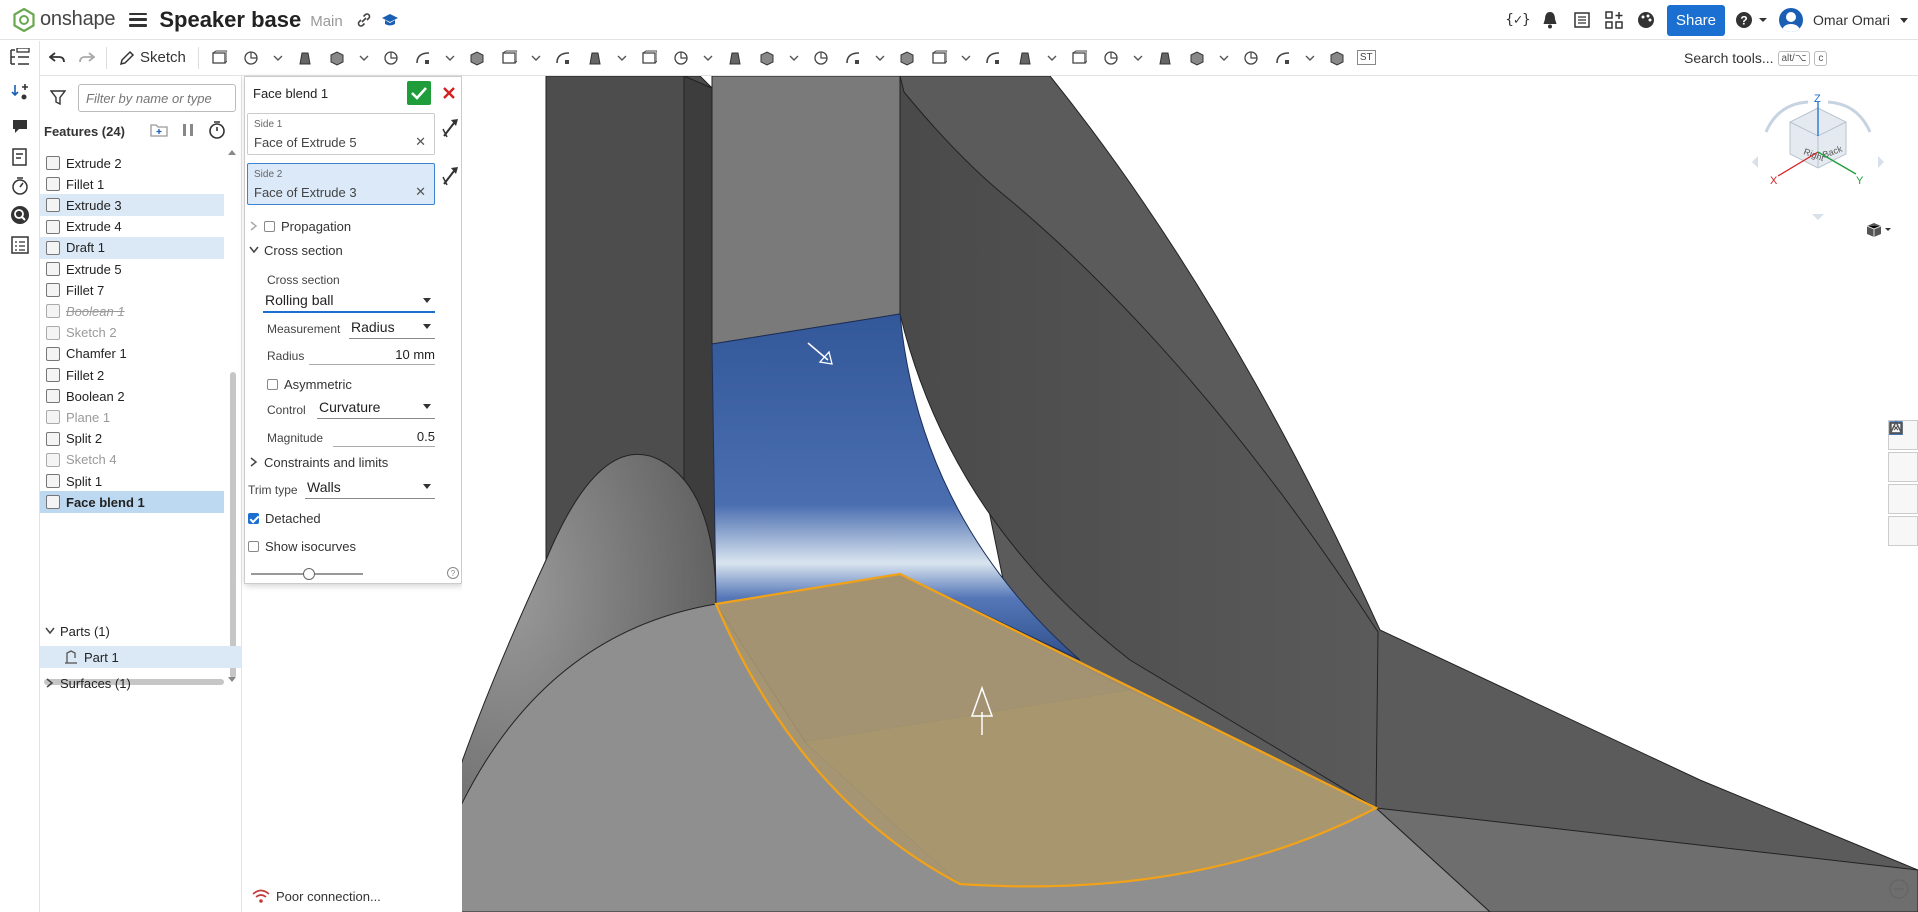 The height and width of the screenshot is (912, 1918). What do you see at coordinates (1881, 162) in the screenshot?
I see `rotate-right-icon` at bounding box center [1881, 162].